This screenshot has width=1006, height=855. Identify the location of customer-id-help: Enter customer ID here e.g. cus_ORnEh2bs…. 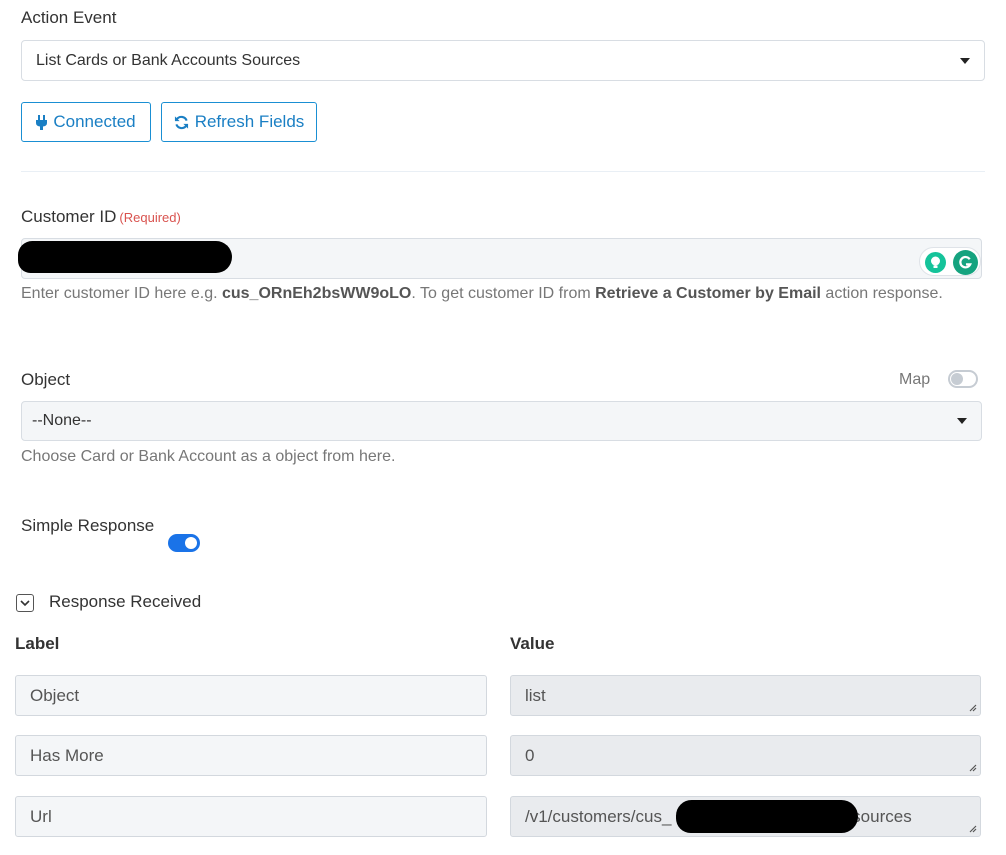
(501, 294).